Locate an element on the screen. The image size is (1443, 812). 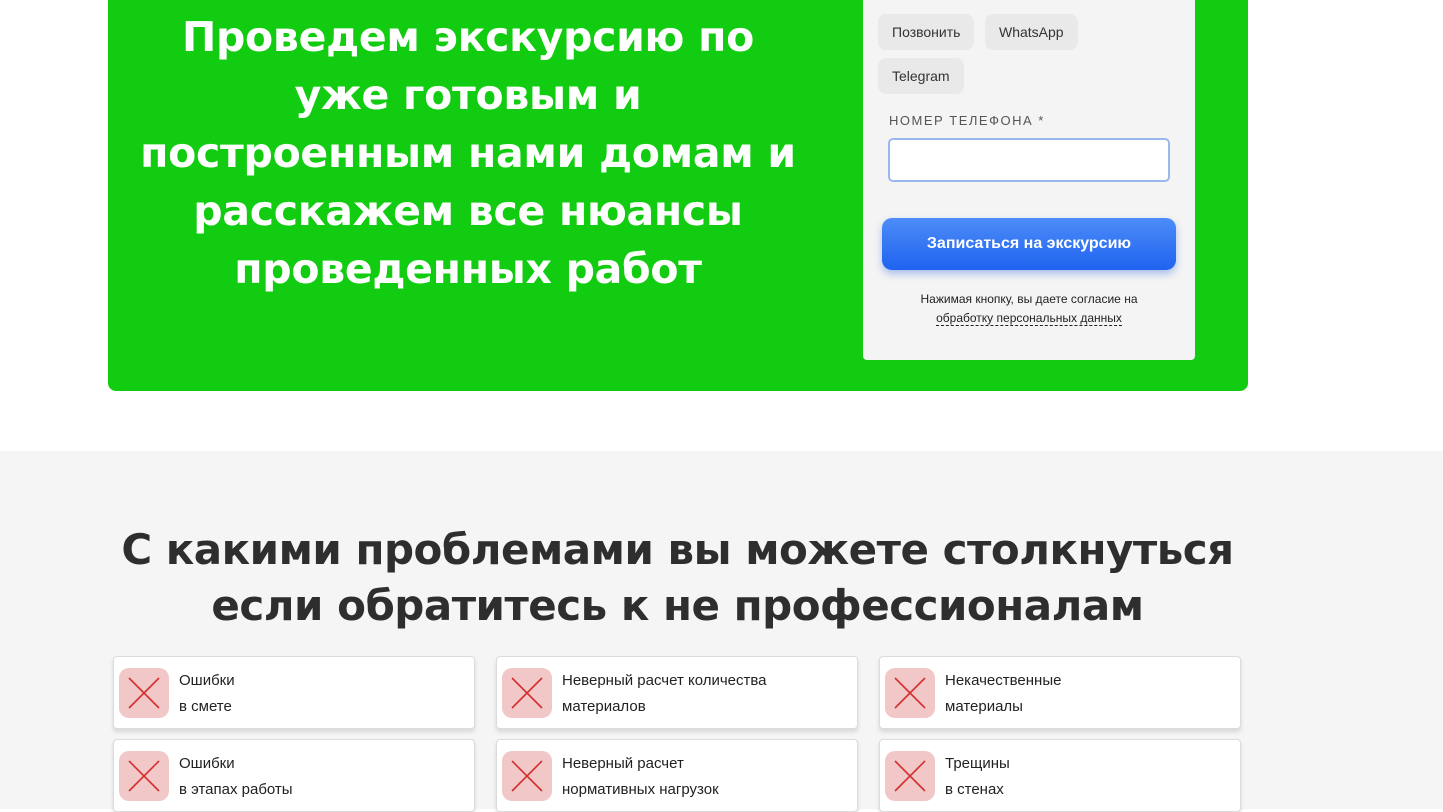
problem-card: Неверный расчет нормативных нагрузок is located at coordinates (677, 775).